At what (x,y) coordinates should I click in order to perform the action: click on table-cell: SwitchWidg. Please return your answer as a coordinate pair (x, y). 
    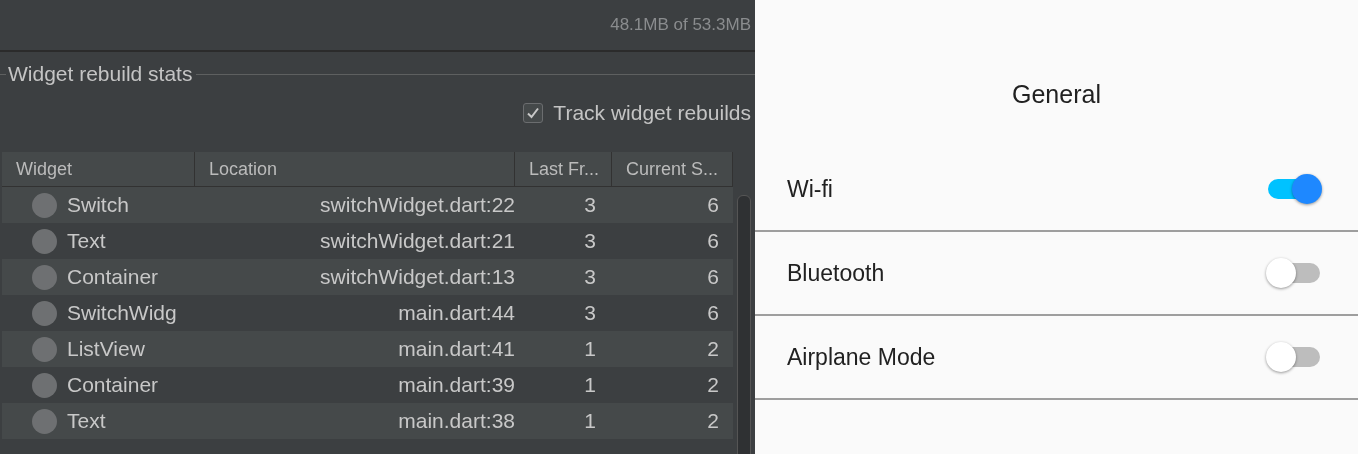
    Looking at the image, I should click on (122, 313).